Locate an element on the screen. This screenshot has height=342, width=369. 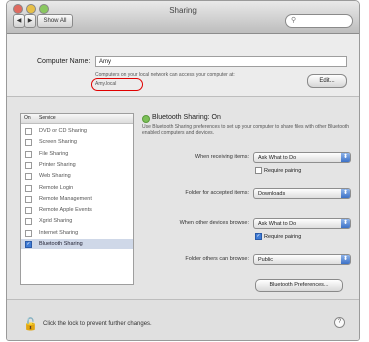
service-label: Printer Sharing is located at coordinates (57, 164).